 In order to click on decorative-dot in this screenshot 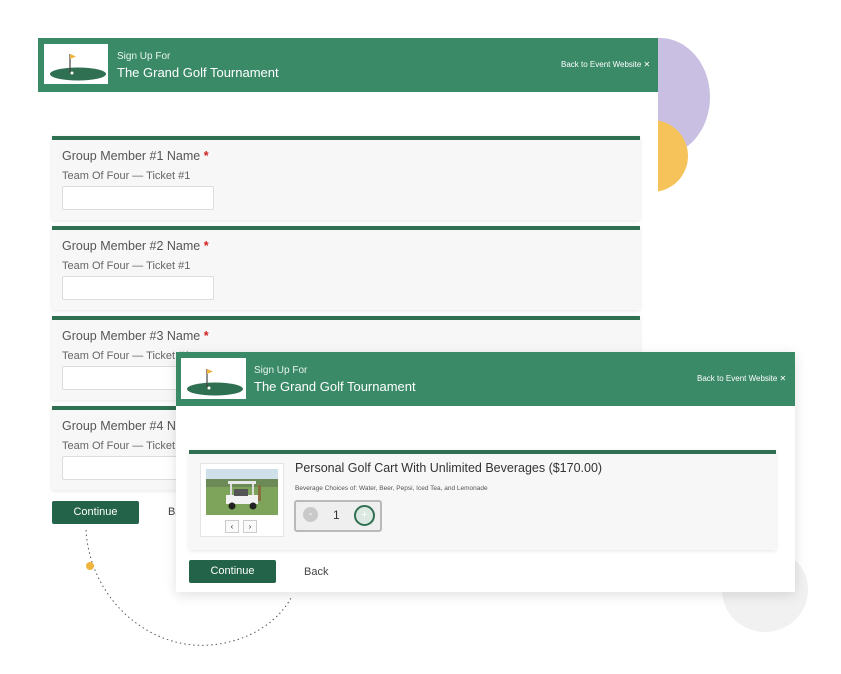, I will do `click(90, 566)`.